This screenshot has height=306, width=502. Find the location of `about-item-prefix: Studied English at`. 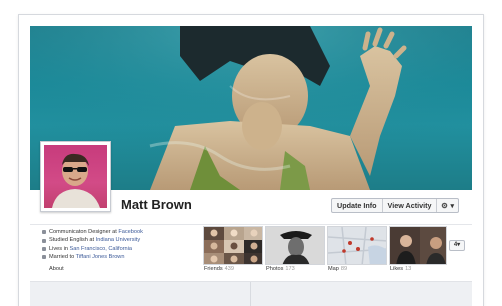

about-item-prefix: Studied English at is located at coordinates (72, 240).